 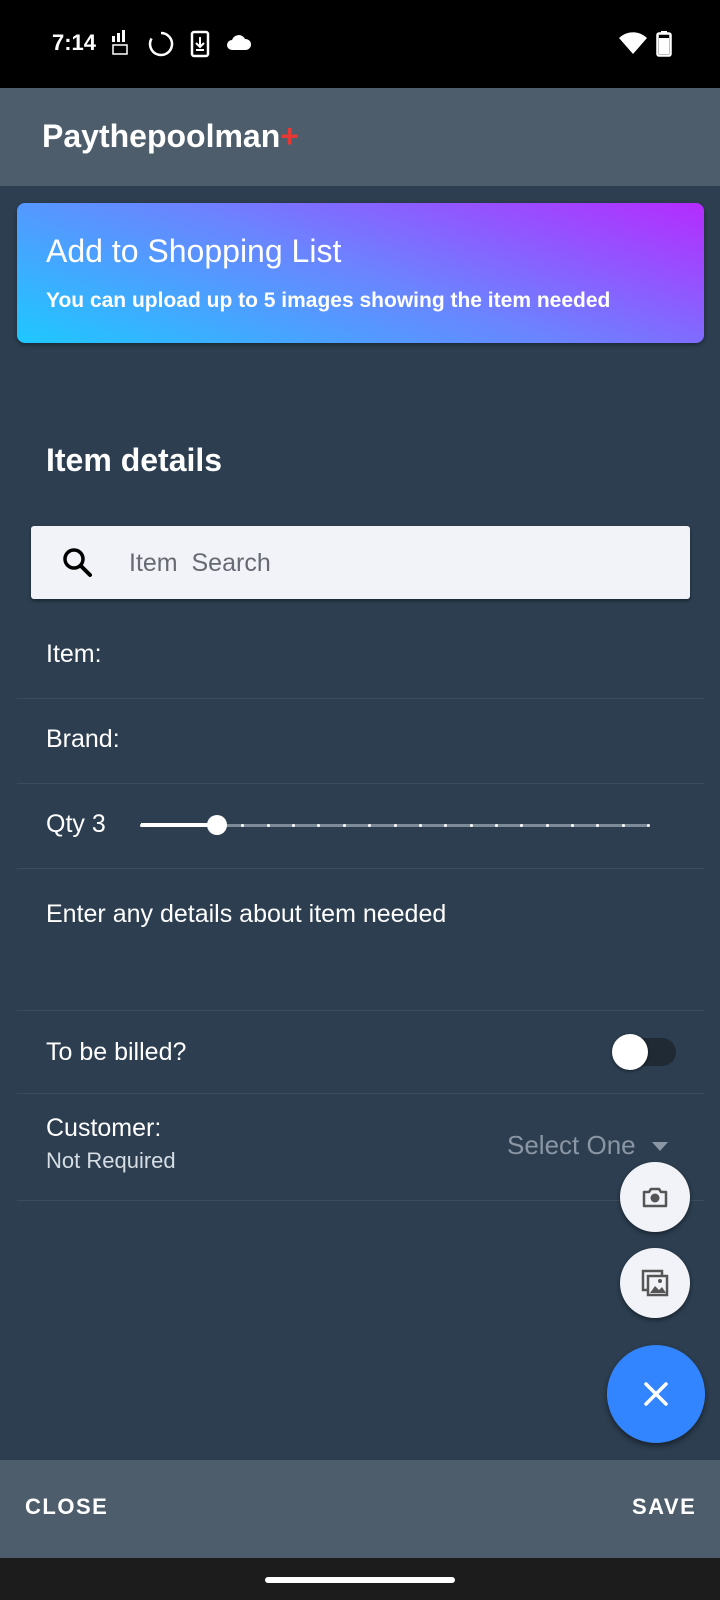 What do you see at coordinates (660, 1146) in the screenshot?
I see `chevron-down-icon` at bounding box center [660, 1146].